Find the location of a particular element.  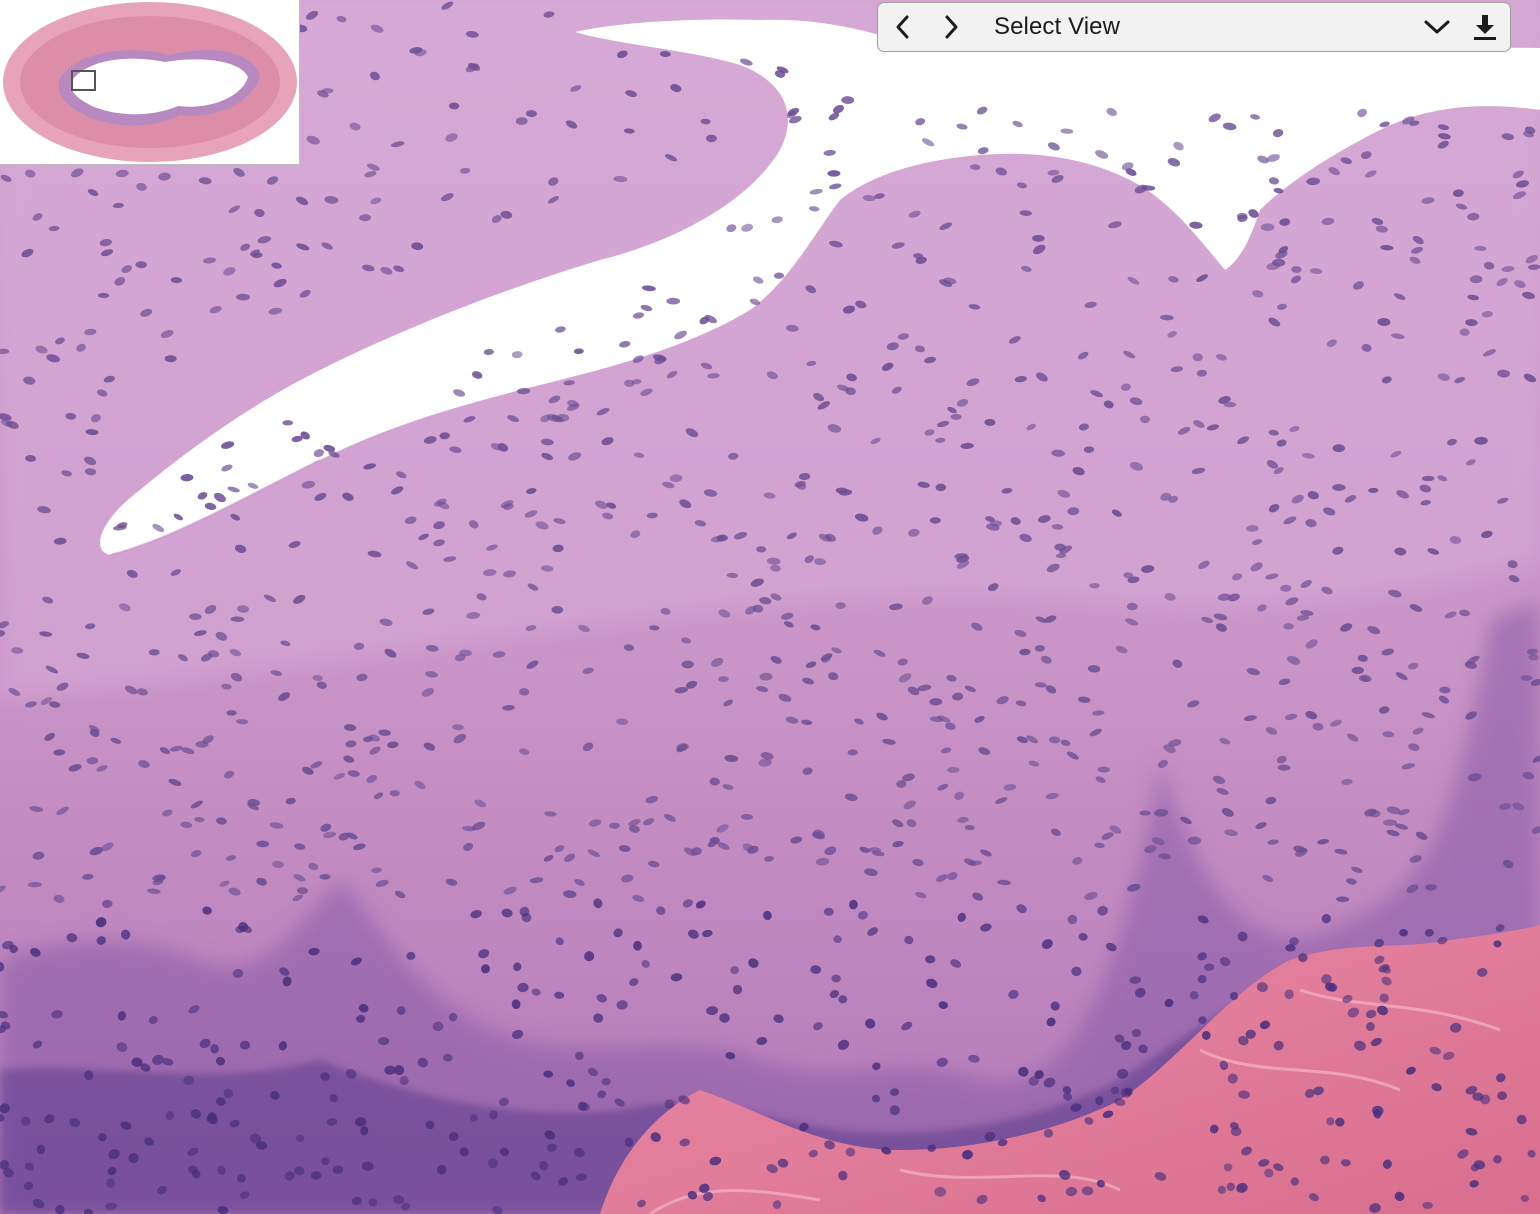

next-view-button is located at coordinates (951, 27).